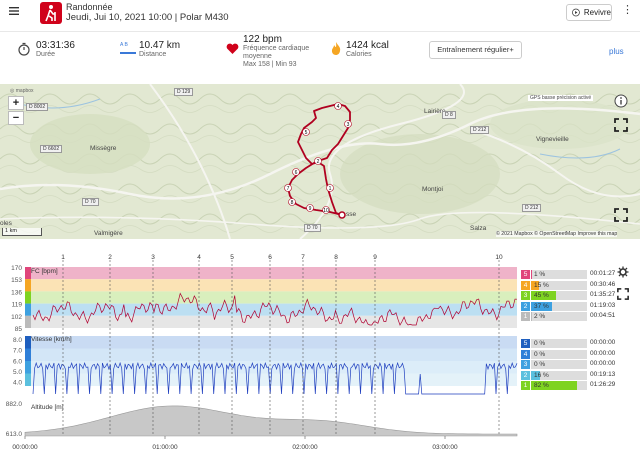 Image resolution: width=640 pixels, height=454 pixels. What do you see at coordinates (525, 306) in the screenshot?
I see `zone-number: 2` at bounding box center [525, 306].